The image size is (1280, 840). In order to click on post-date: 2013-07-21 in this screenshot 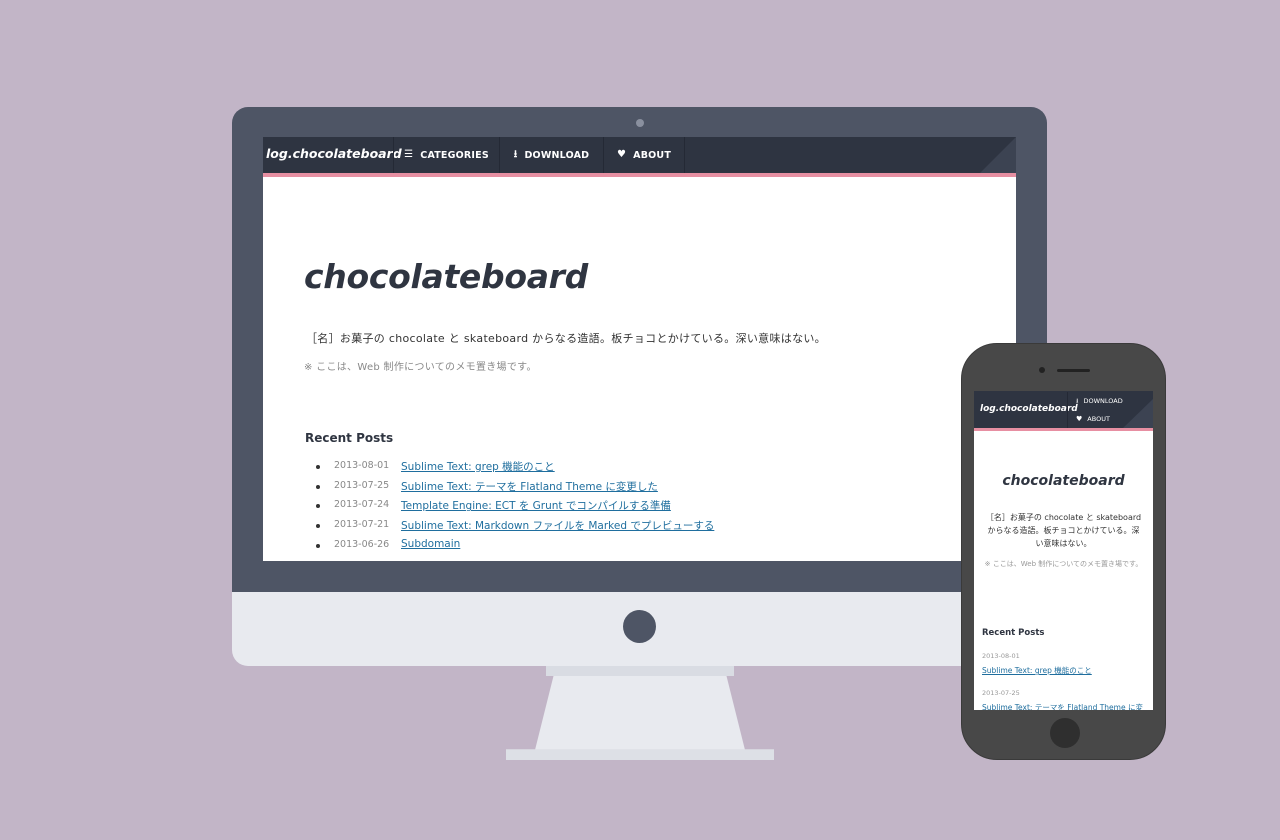, I will do `click(362, 525)`.